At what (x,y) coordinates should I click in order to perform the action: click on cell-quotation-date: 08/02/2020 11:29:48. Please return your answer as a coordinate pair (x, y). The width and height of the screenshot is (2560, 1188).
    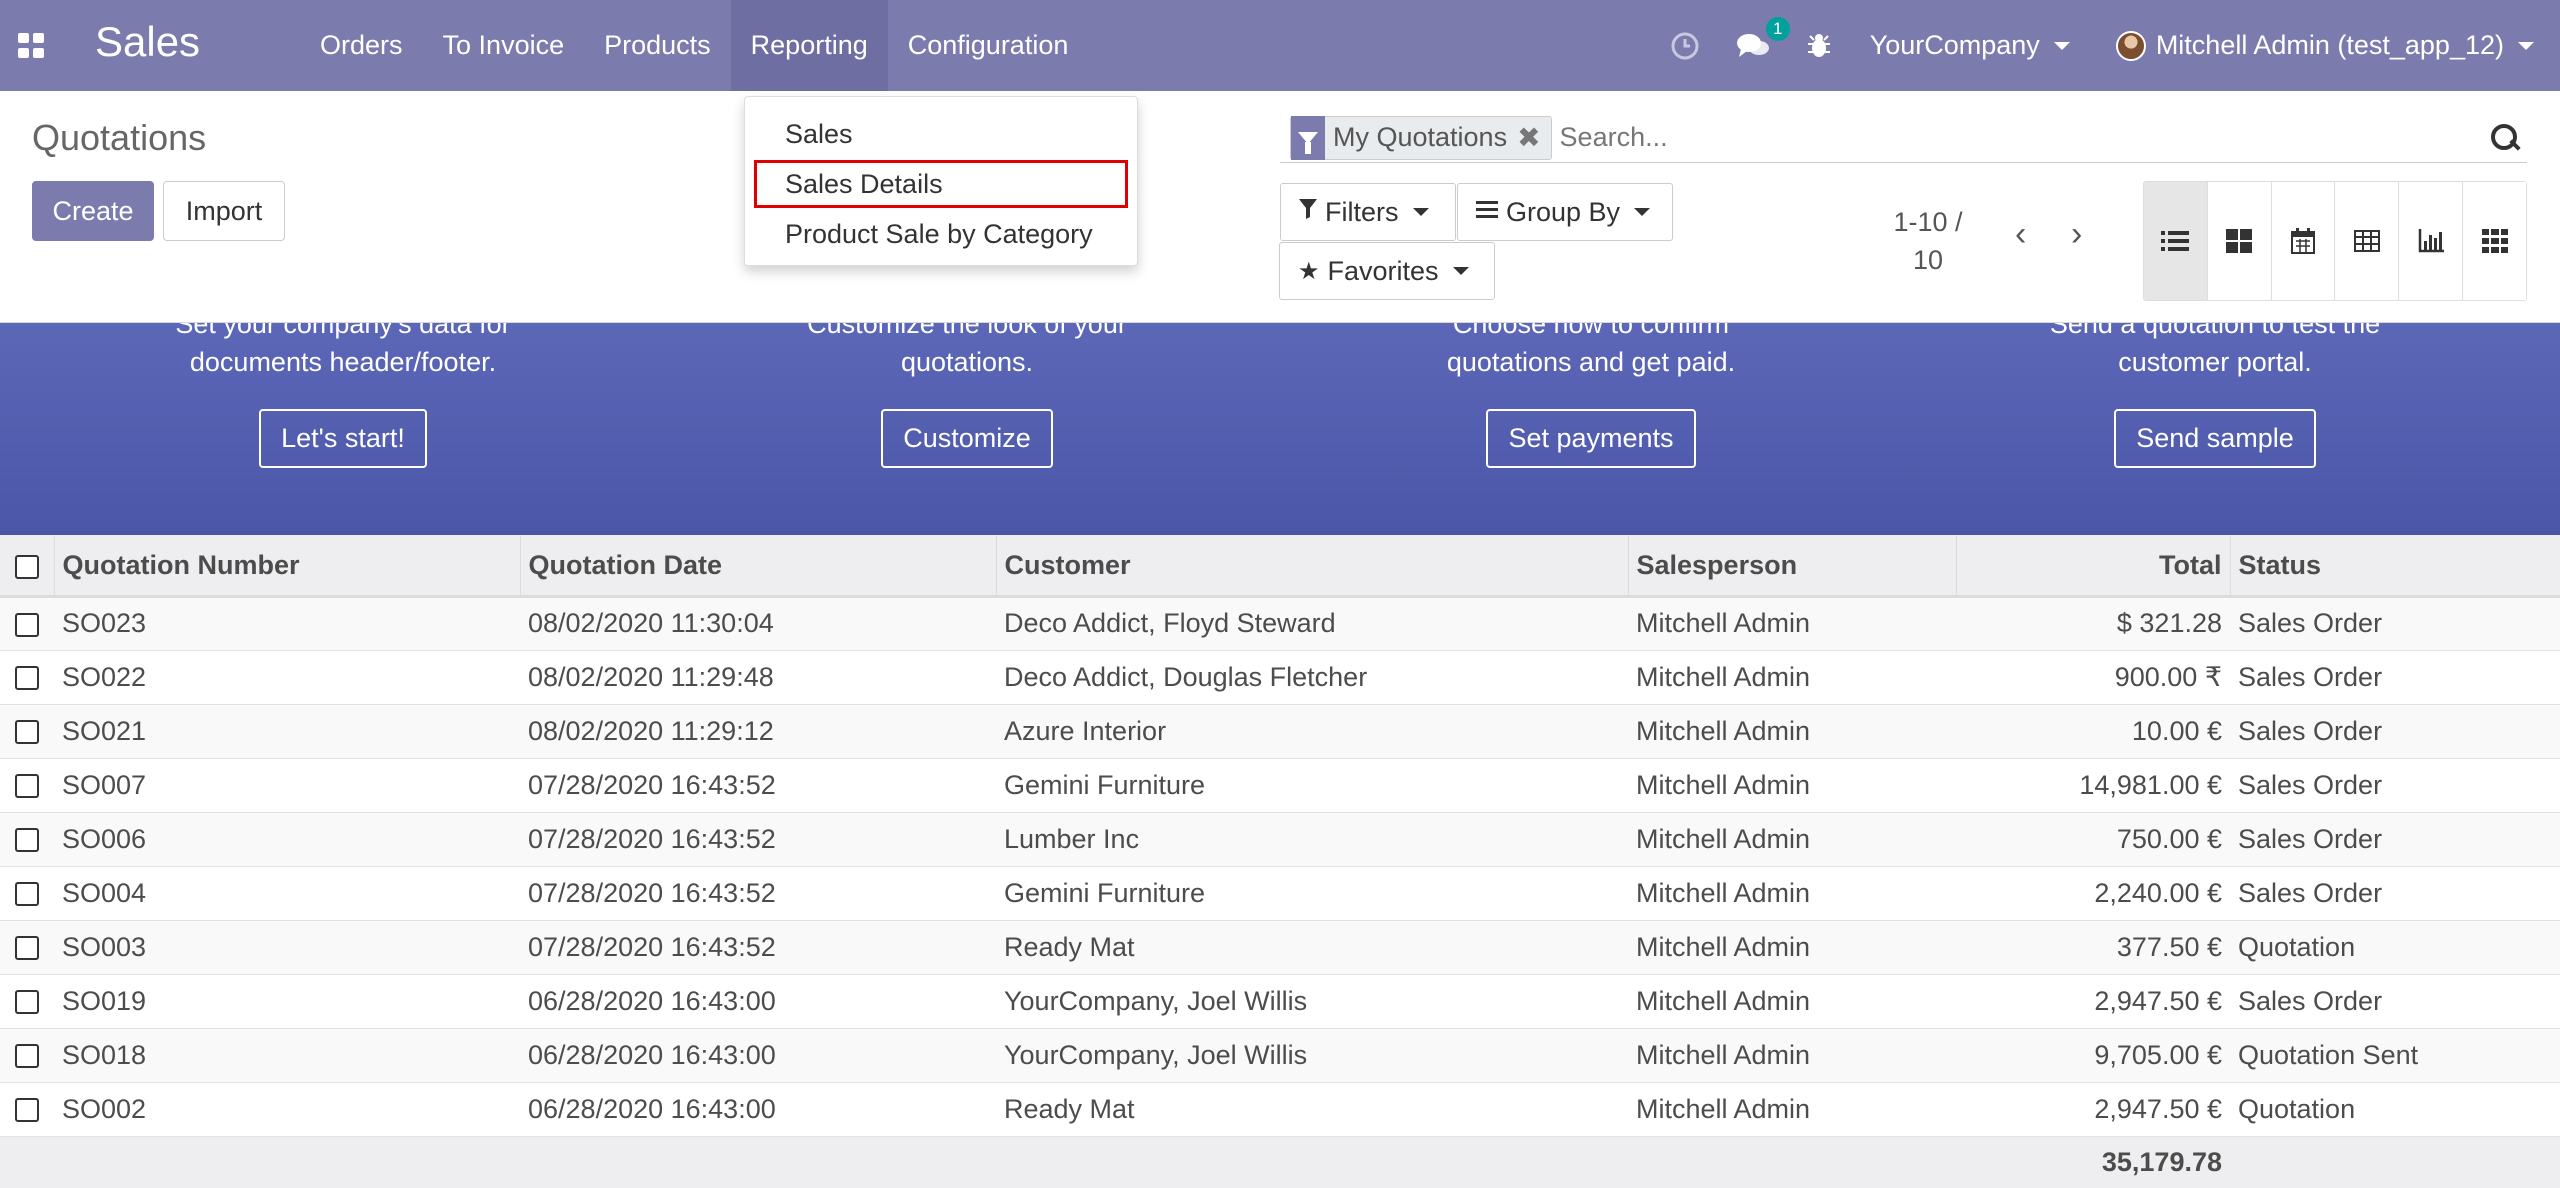
    Looking at the image, I should click on (758, 677).